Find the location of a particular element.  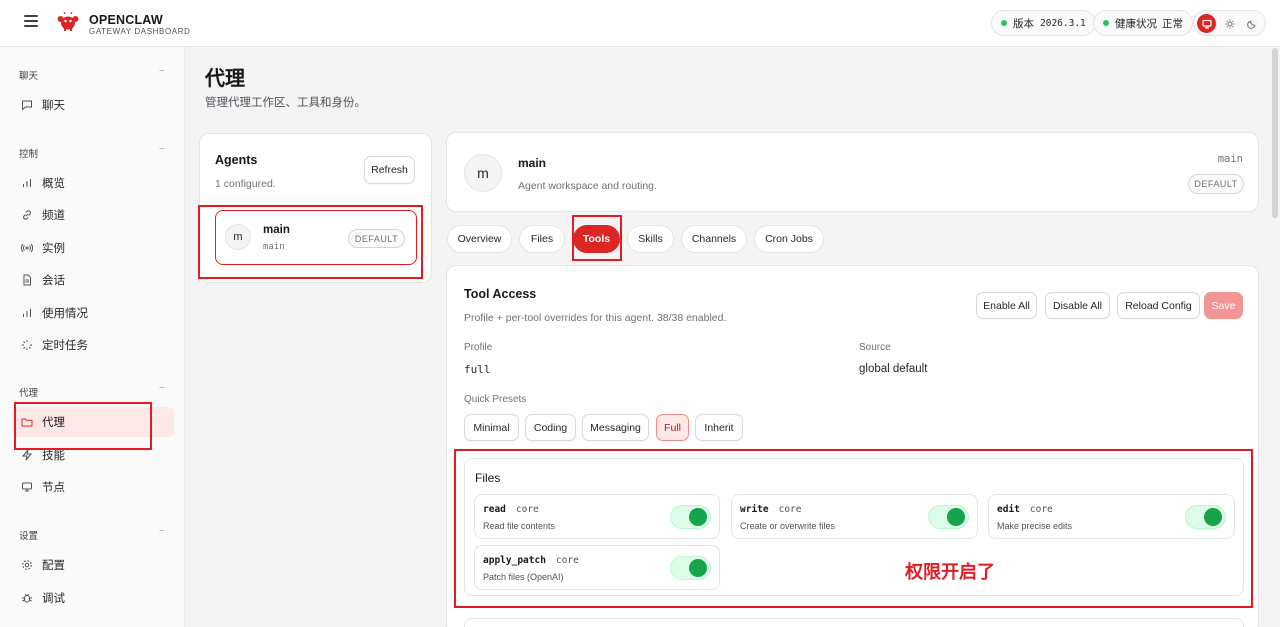

sidebar-item-usage: 使用情况 is located at coordinates (93, 313).